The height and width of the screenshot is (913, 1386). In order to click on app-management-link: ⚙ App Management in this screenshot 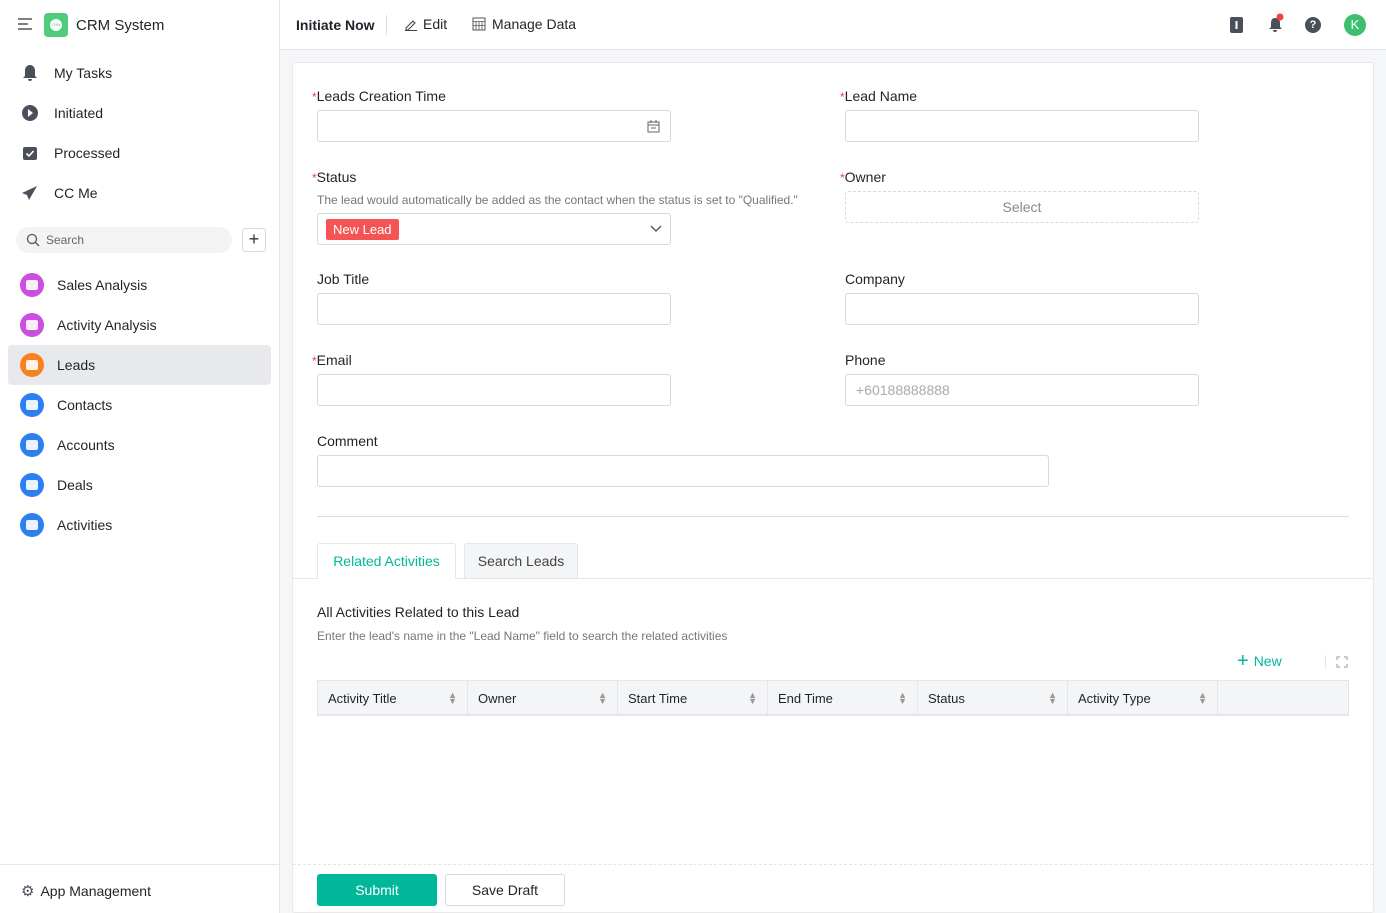, I will do `click(86, 891)`.